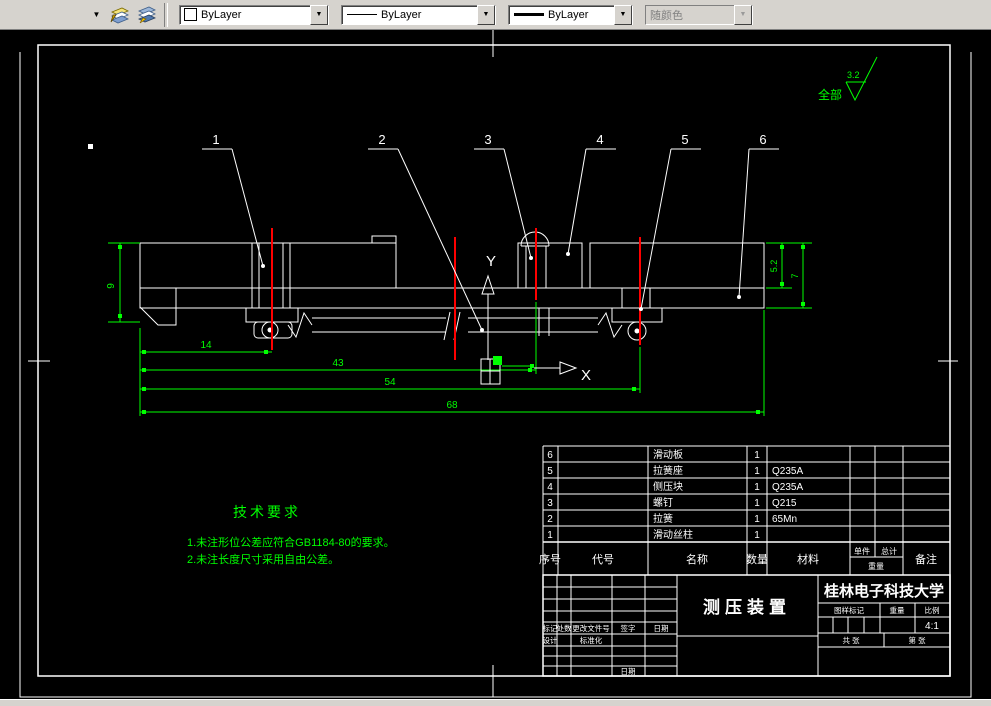 The width and height of the screenshot is (991, 706). Describe the element at coordinates (362, 14) in the screenshot. I see `linetype-sample-icon` at that location.